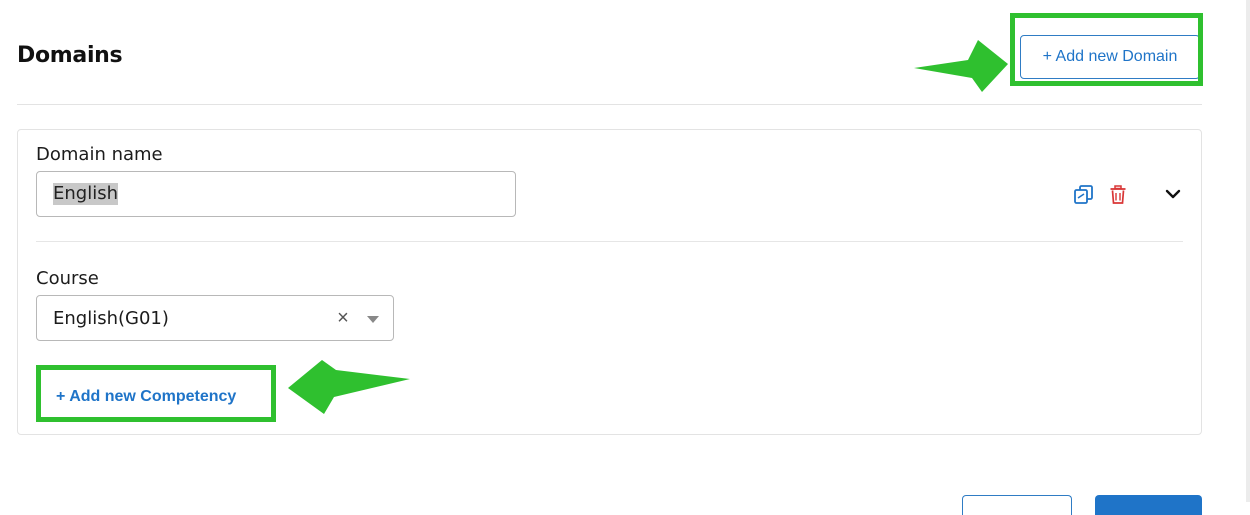  Describe the element at coordinates (1110, 57) in the screenshot. I see `add-new-domain-button: + Add new Domain` at that location.